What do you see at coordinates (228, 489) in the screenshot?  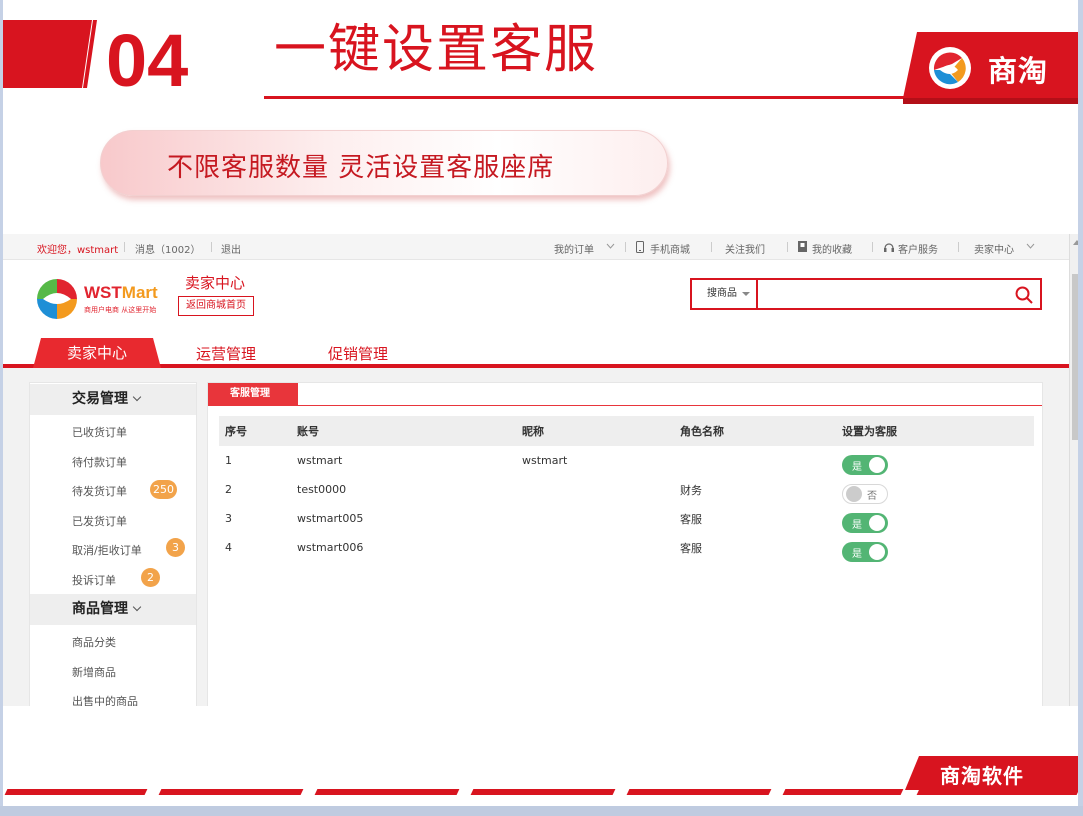 I see `cell-index: 2` at bounding box center [228, 489].